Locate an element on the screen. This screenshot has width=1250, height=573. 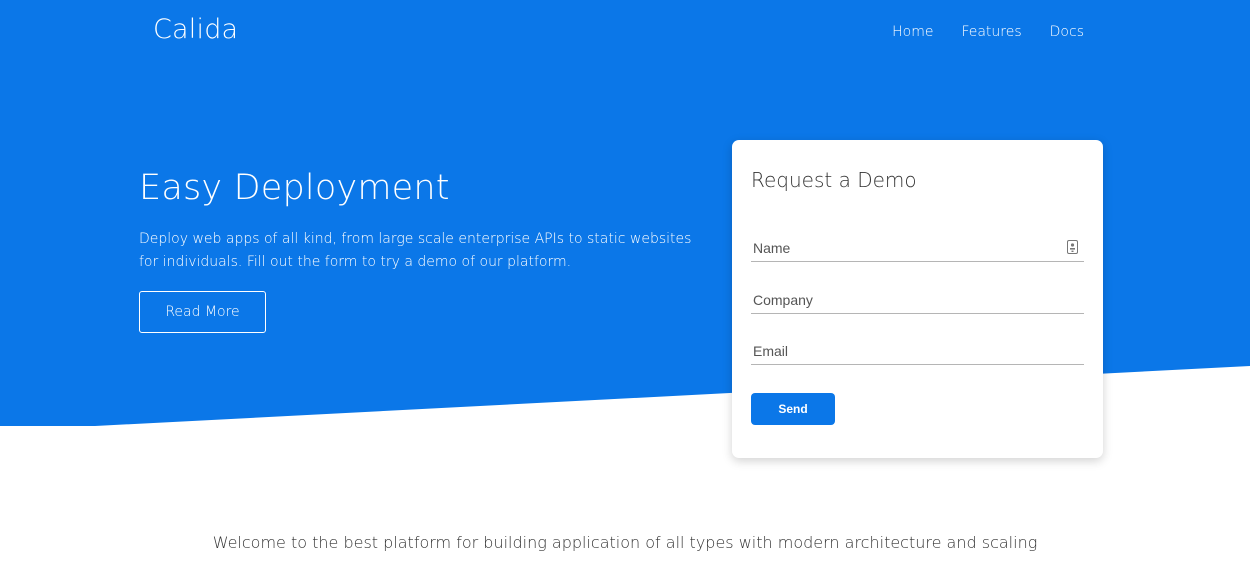
brand-logo: Calida is located at coordinates (195, 29).